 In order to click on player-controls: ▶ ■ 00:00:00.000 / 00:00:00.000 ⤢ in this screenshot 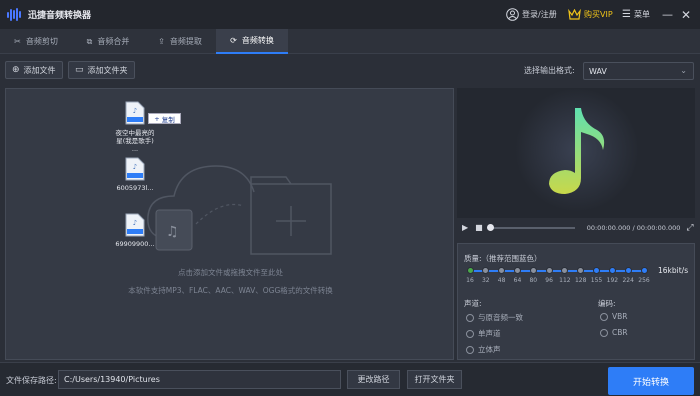, I will do `click(576, 227)`.